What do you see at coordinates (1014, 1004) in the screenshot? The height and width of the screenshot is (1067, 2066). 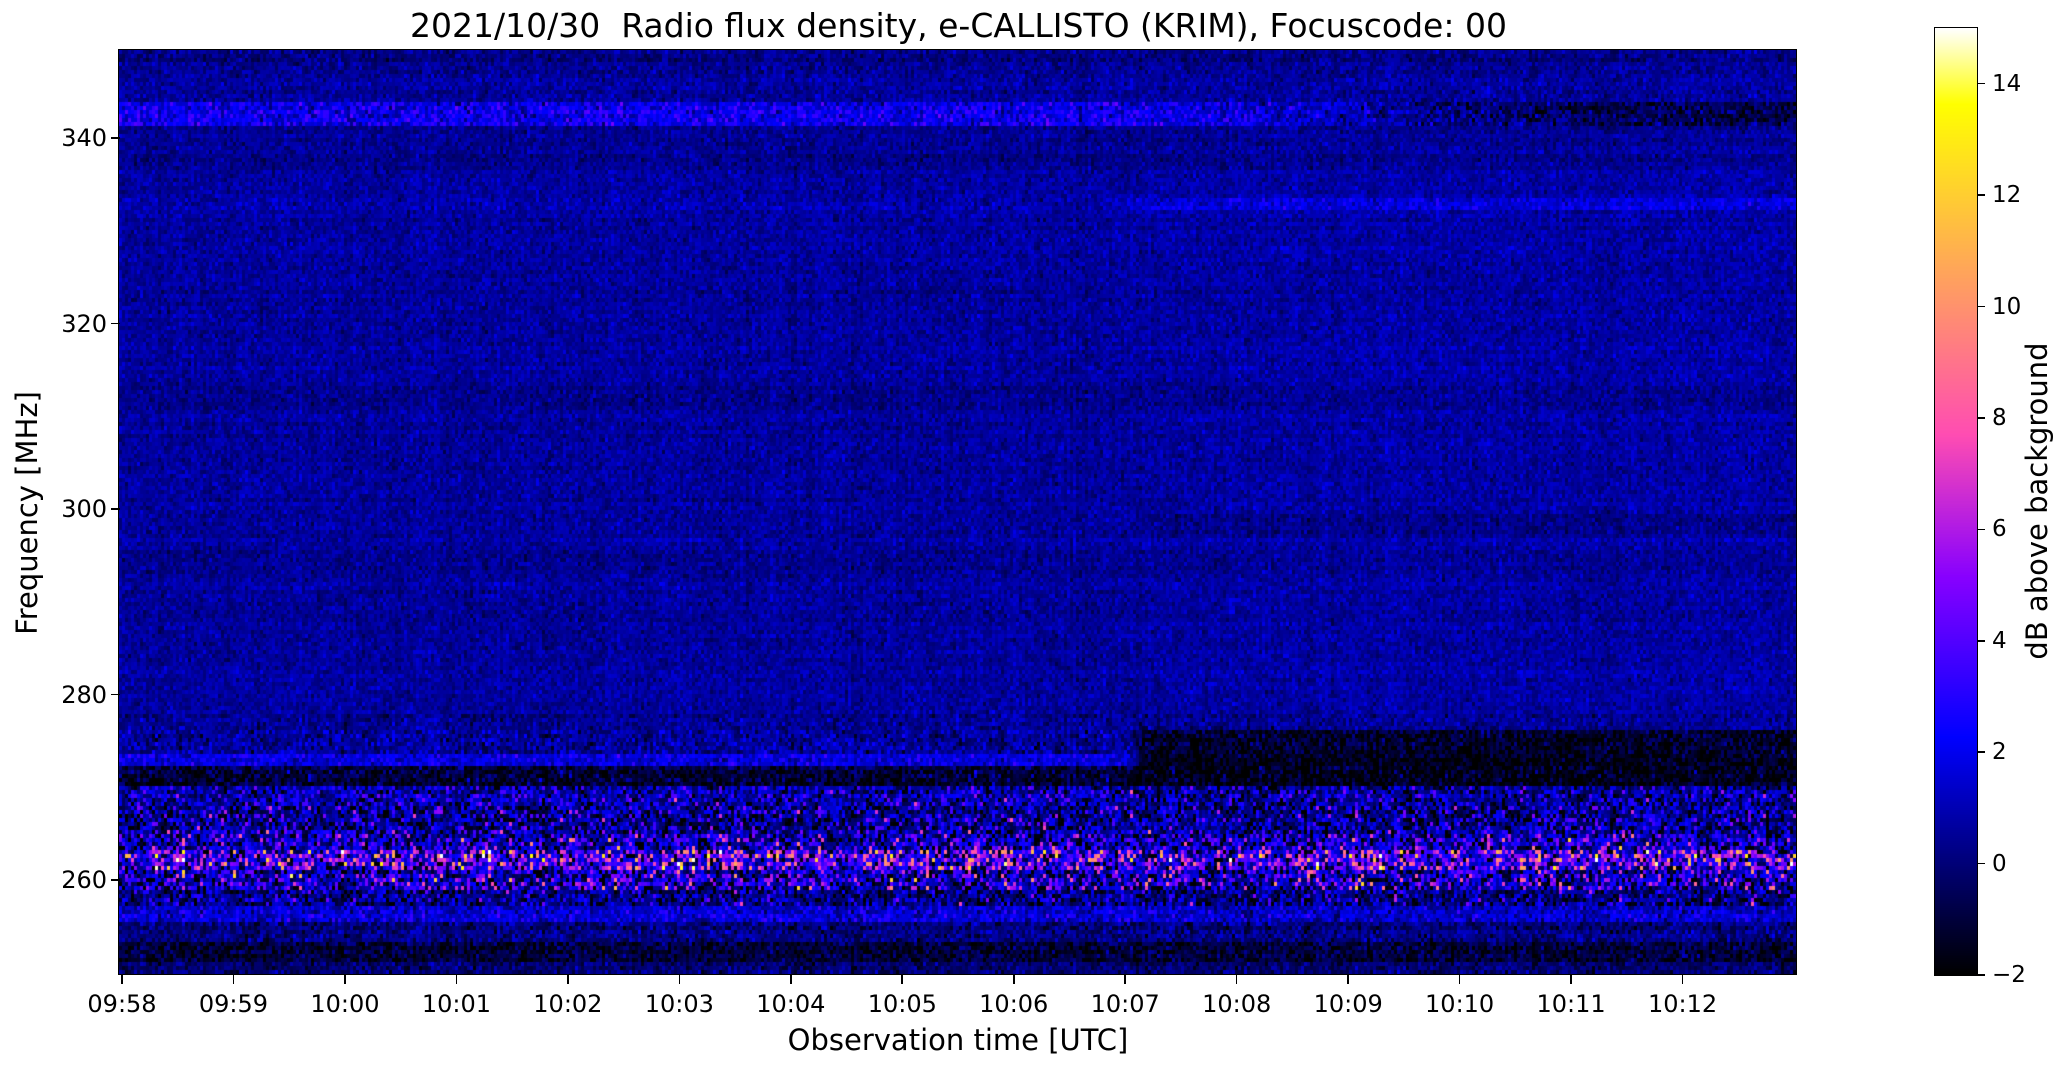 I see `x-tick-label: 10:06` at bounding box center [1014, 1004].